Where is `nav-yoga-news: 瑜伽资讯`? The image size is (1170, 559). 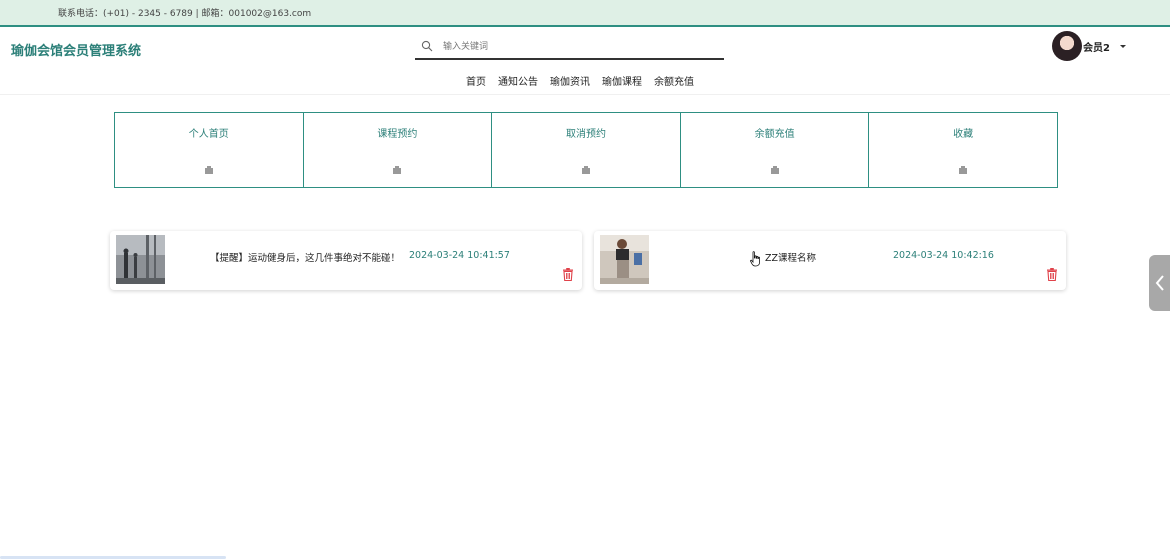 nav-yoga-news: 瑜伽资讯 is located at coordinates (570, 80).